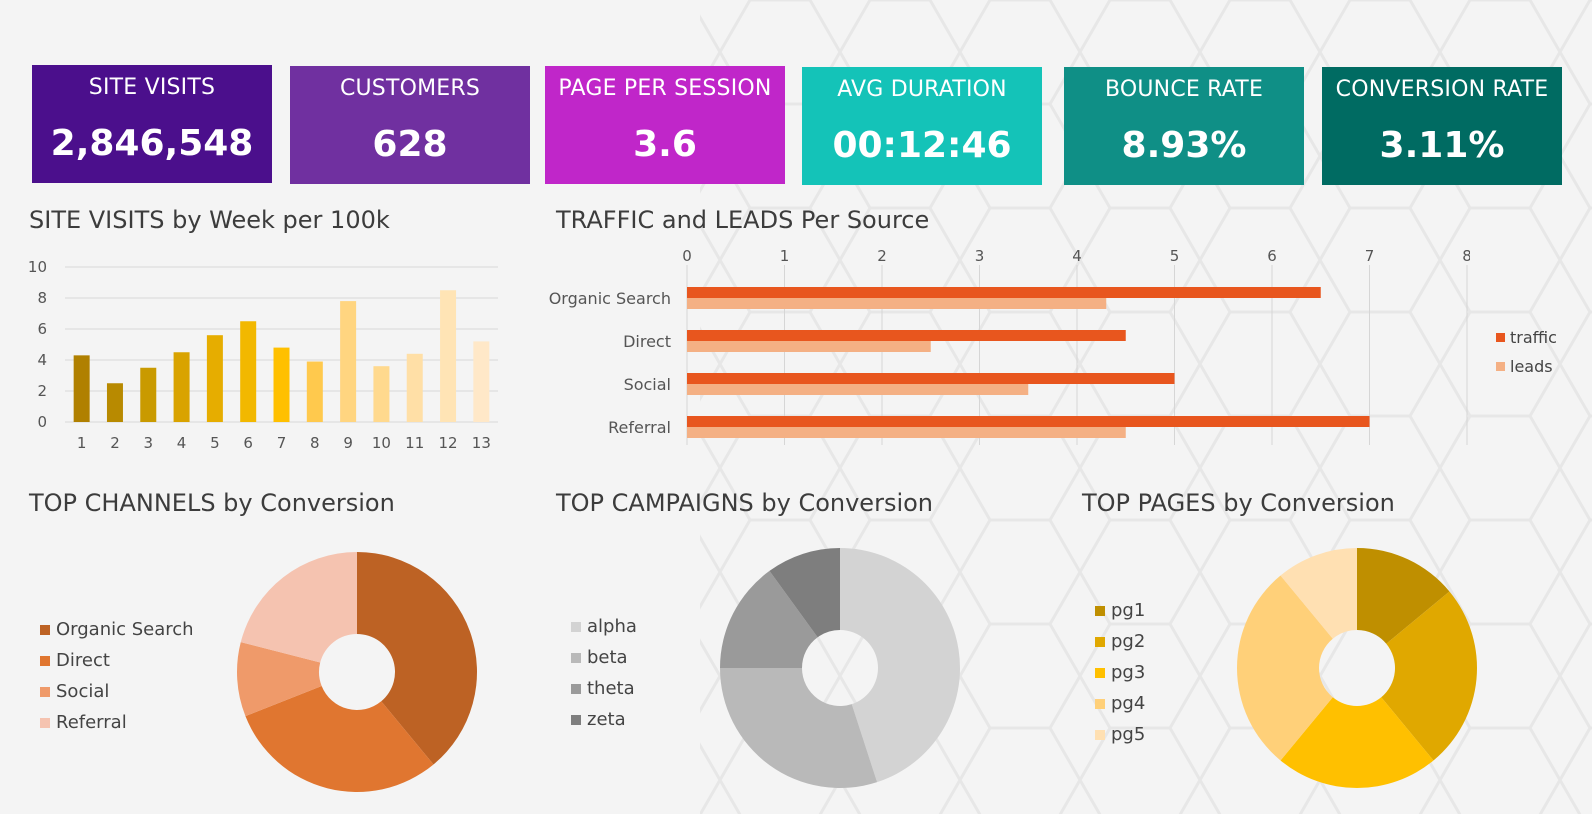 This screenshot has width=1592, height=814. I want to click on legend-item: beta, so click(604, 657).